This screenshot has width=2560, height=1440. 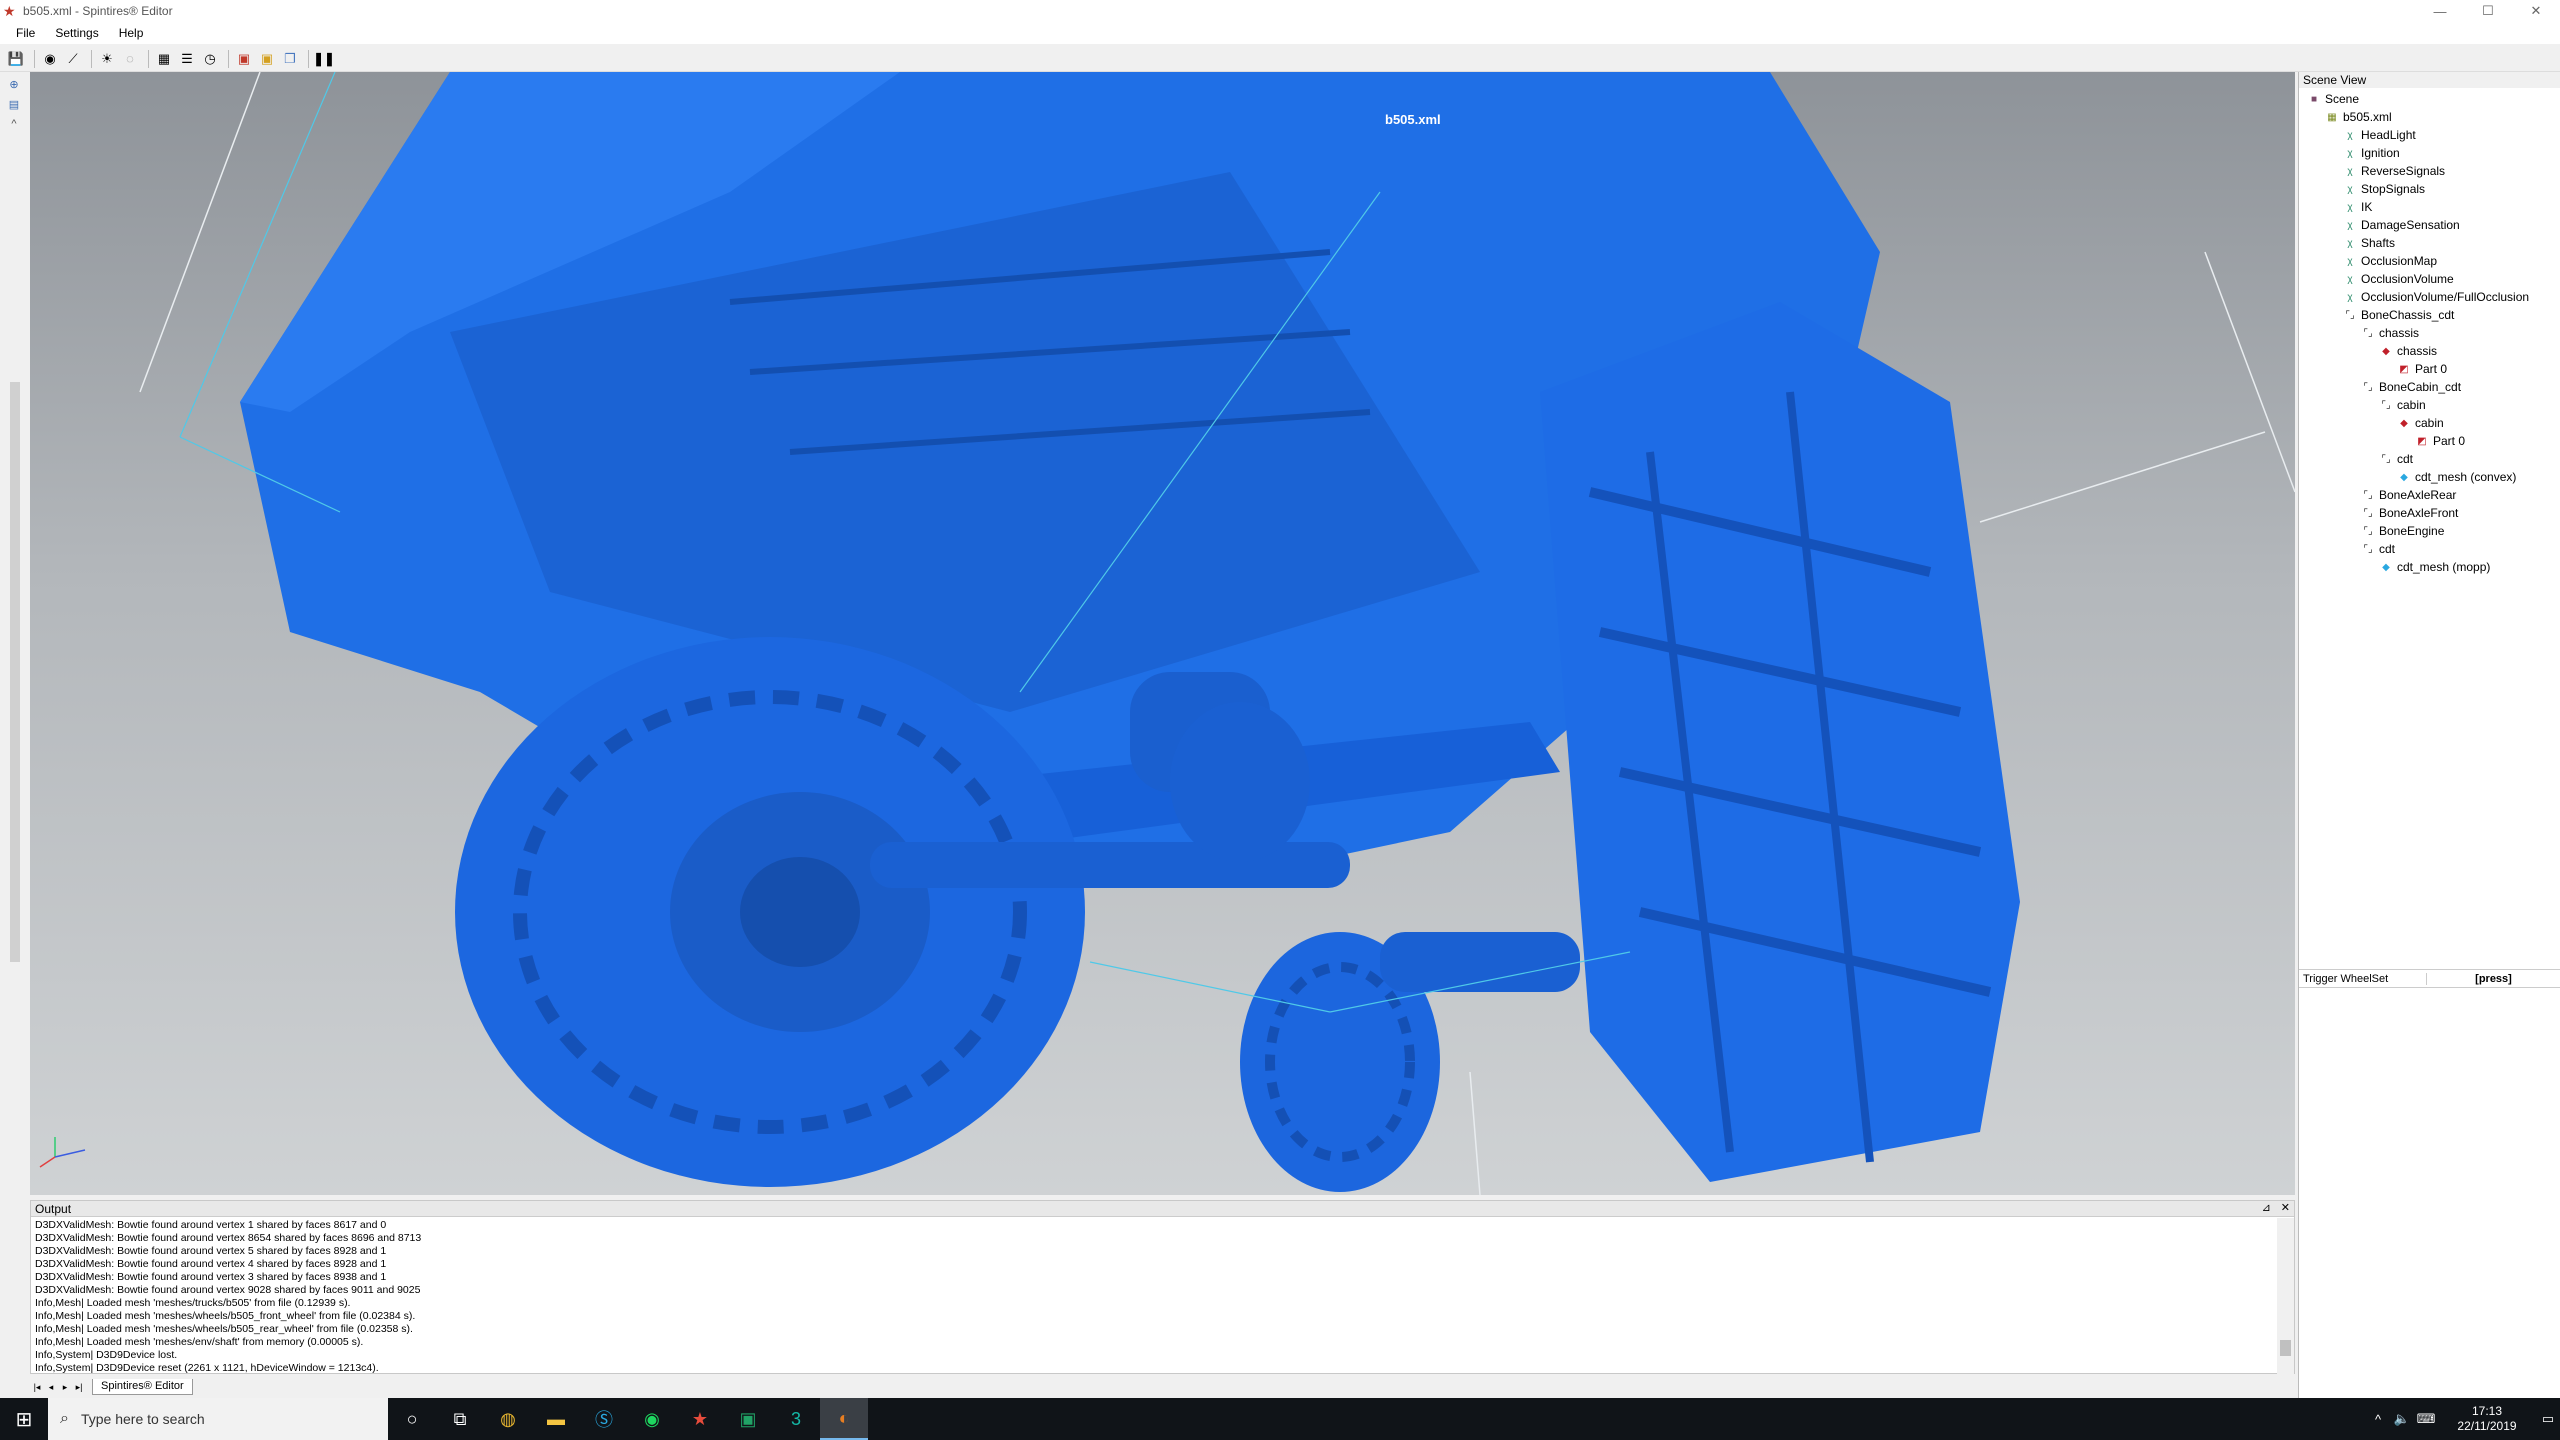 What do you see at coordinates (412, 1419) in the screenshot?
I see `cortana-icon: ○` at bounding box center [412, 1419].